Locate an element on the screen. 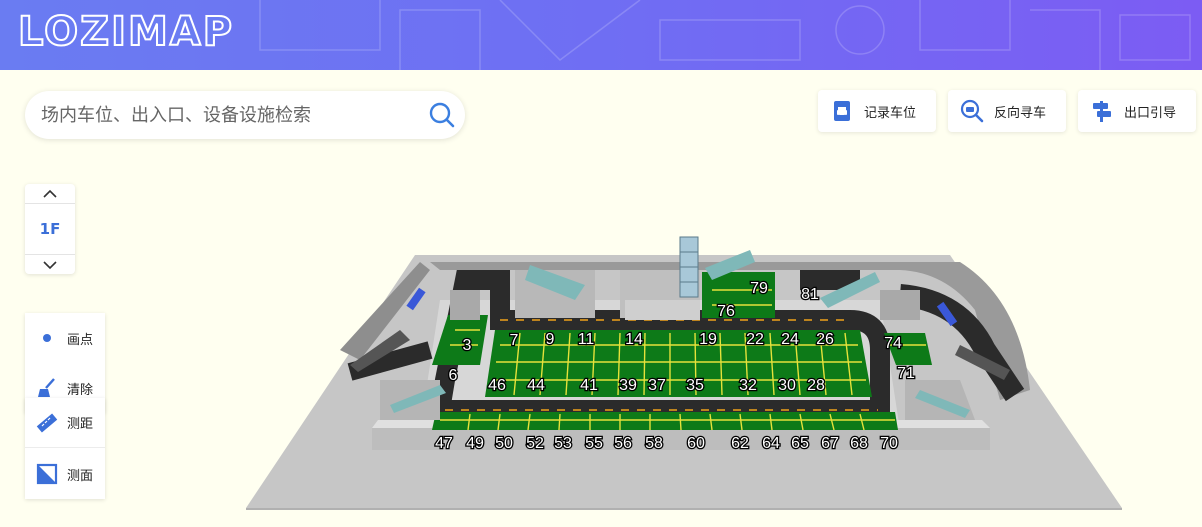 The width and height of the screenshot is (1202, 527). clear-label: 清除 is located at coordinates (80, 390).